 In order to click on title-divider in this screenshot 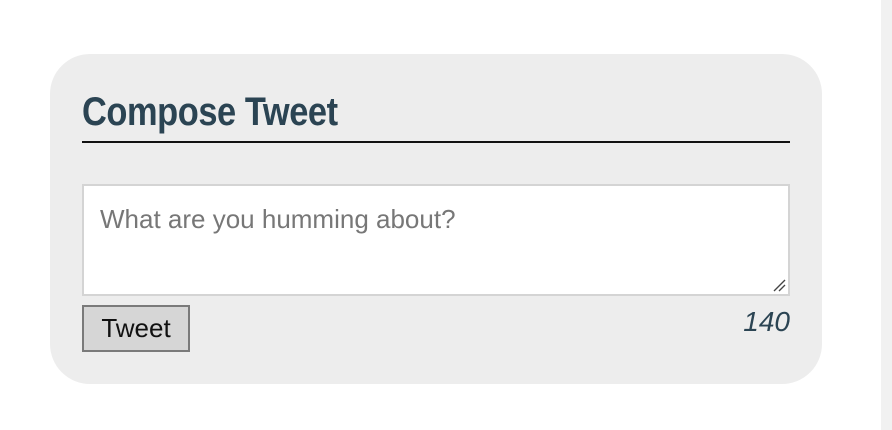, I will do `click(436, 142)`.